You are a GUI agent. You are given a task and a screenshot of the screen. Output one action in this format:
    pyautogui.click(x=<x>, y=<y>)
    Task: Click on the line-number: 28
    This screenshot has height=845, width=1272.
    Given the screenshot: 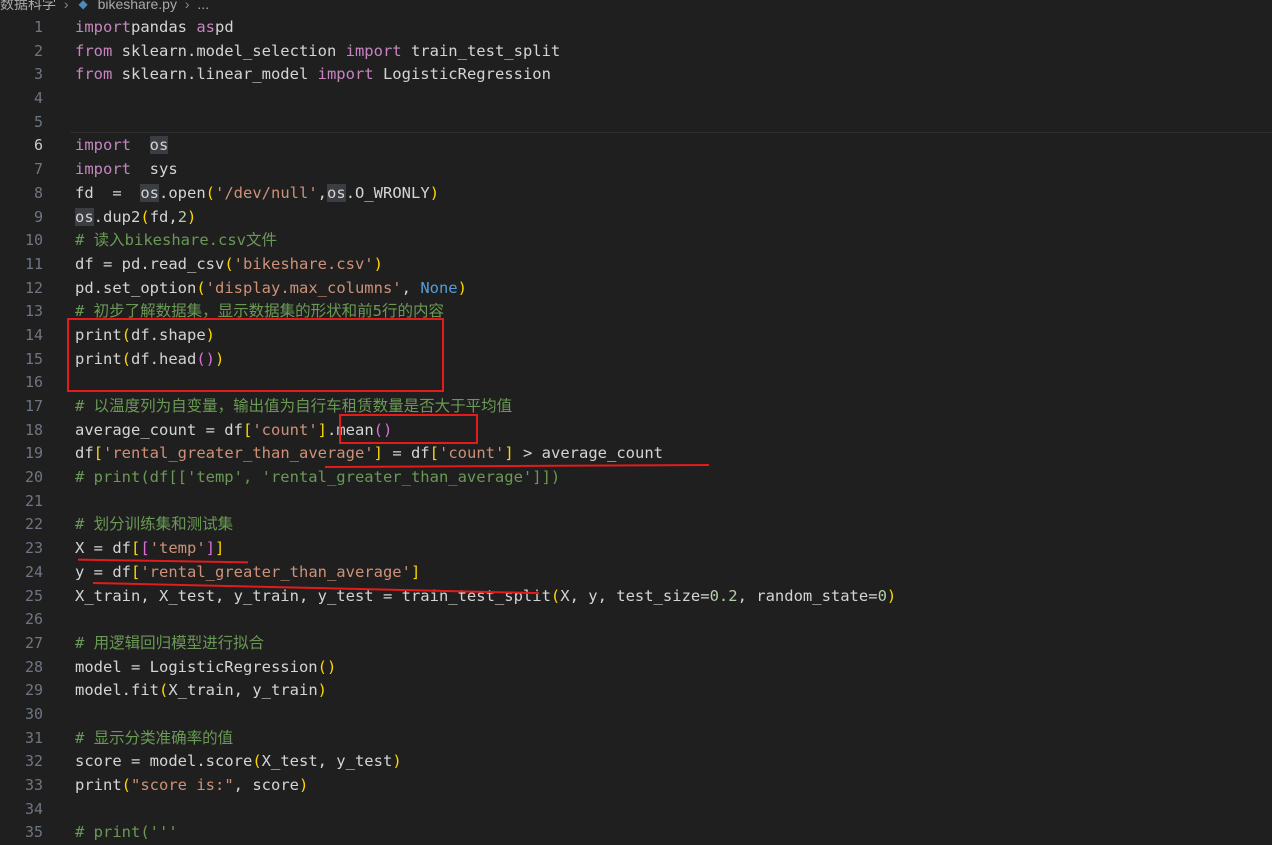 What is the action you would take?
    pyautogui.click(x=33, y=666)
    